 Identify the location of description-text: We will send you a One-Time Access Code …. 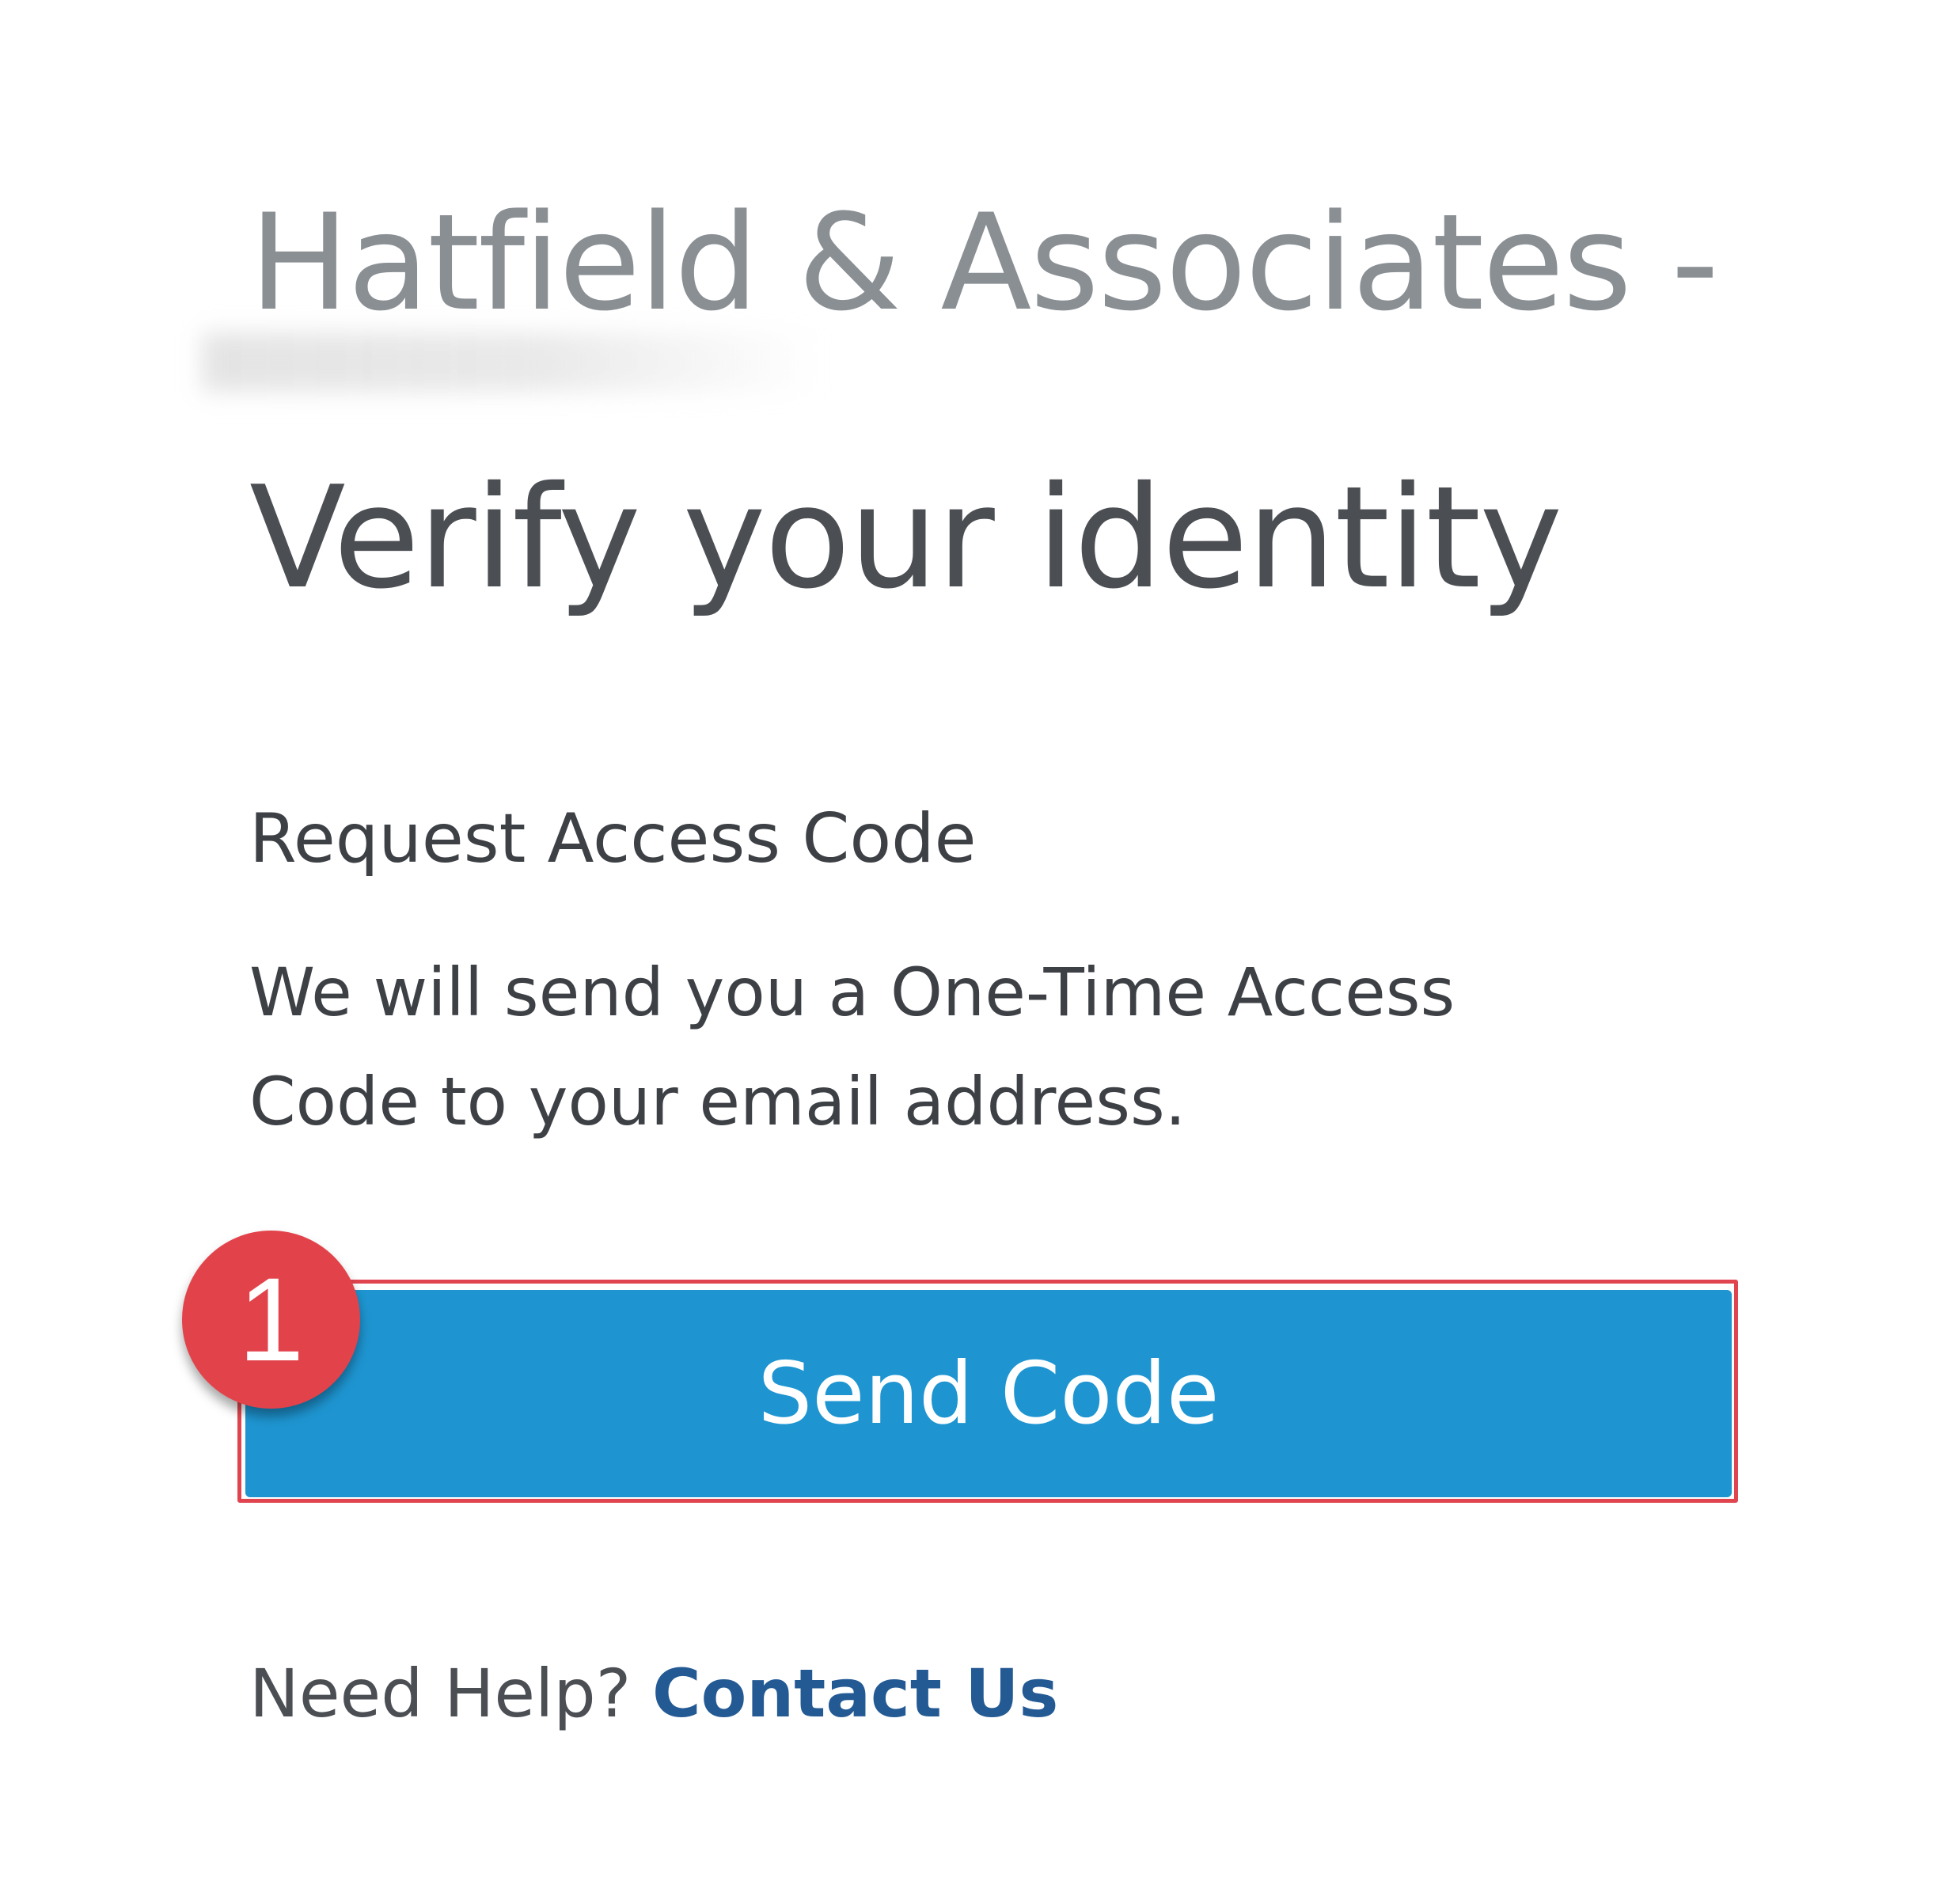
(922, 1047).